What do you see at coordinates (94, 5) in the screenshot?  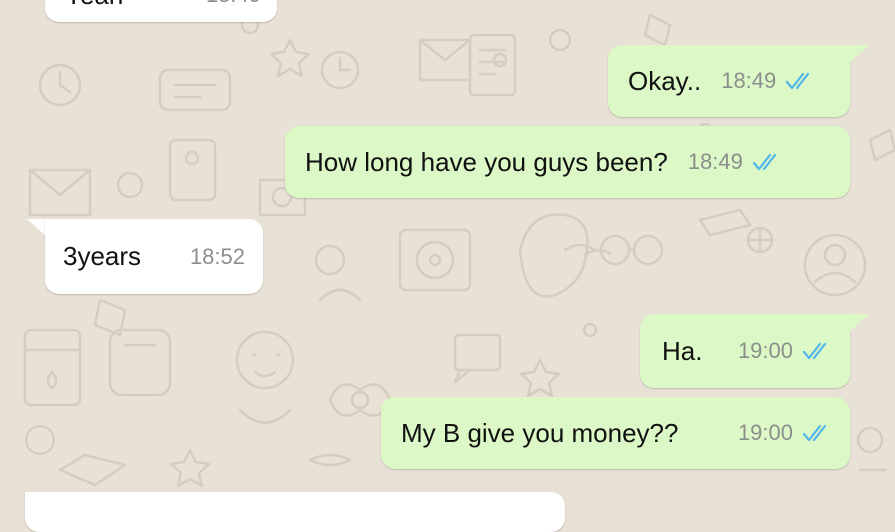 I see `message-text: Yeah` at bounding box center [94, 5].